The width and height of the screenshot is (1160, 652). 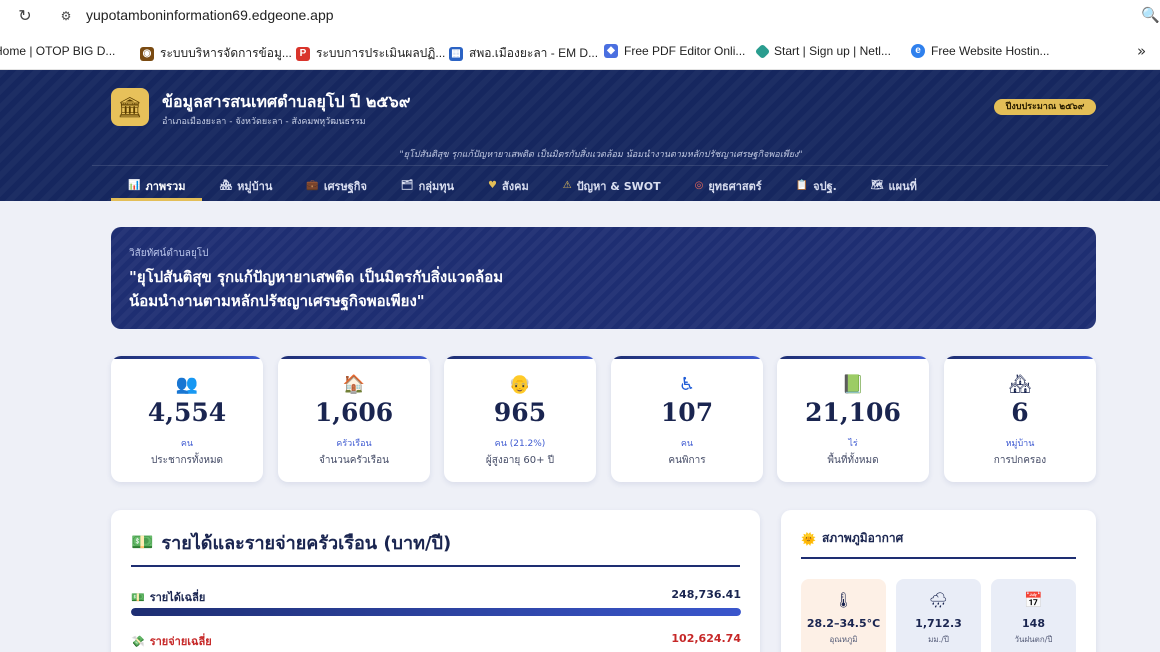 What do you see at coordinates (210, 15) in the screenshot?
I see `url-text: yupotamboninformation69.edgeone.app` at bounding box center [210, 15].